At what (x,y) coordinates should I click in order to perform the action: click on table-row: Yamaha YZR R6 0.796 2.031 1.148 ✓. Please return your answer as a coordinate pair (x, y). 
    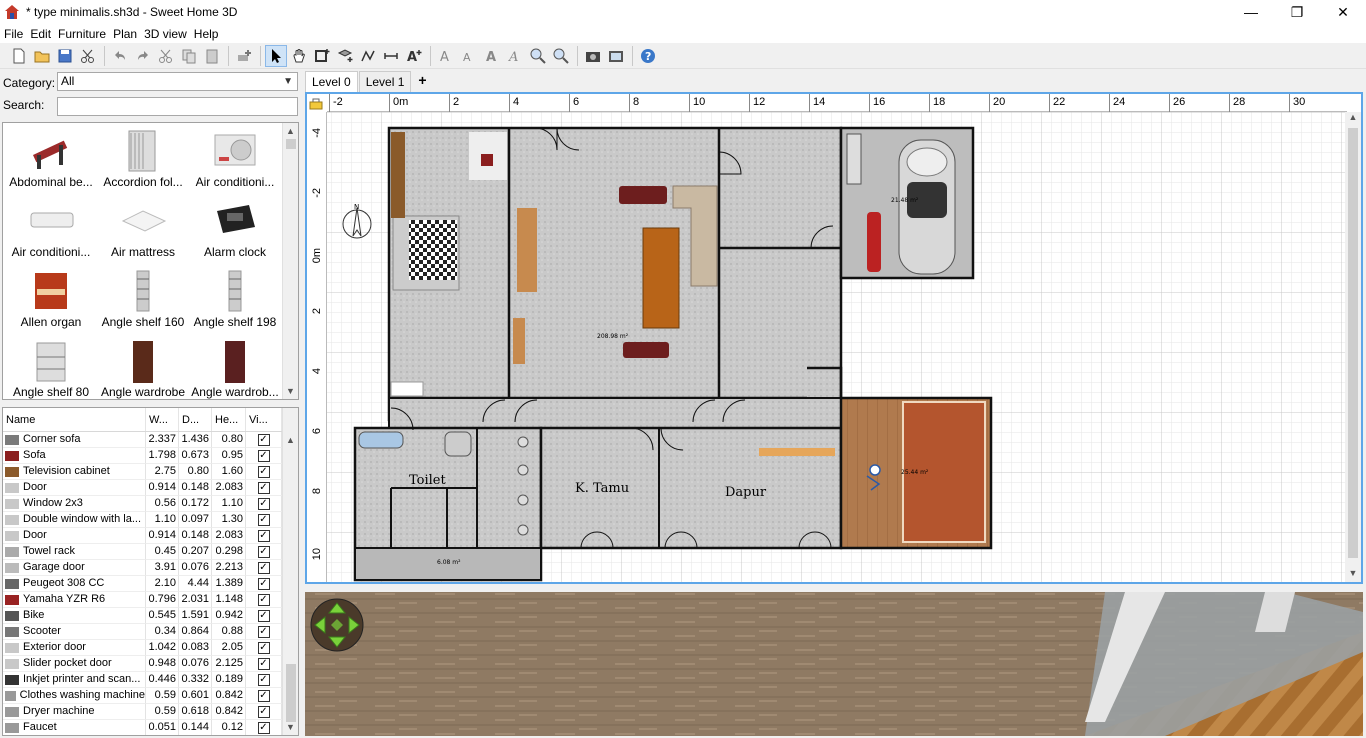
    Looking at the image, I should click on (142, 600).